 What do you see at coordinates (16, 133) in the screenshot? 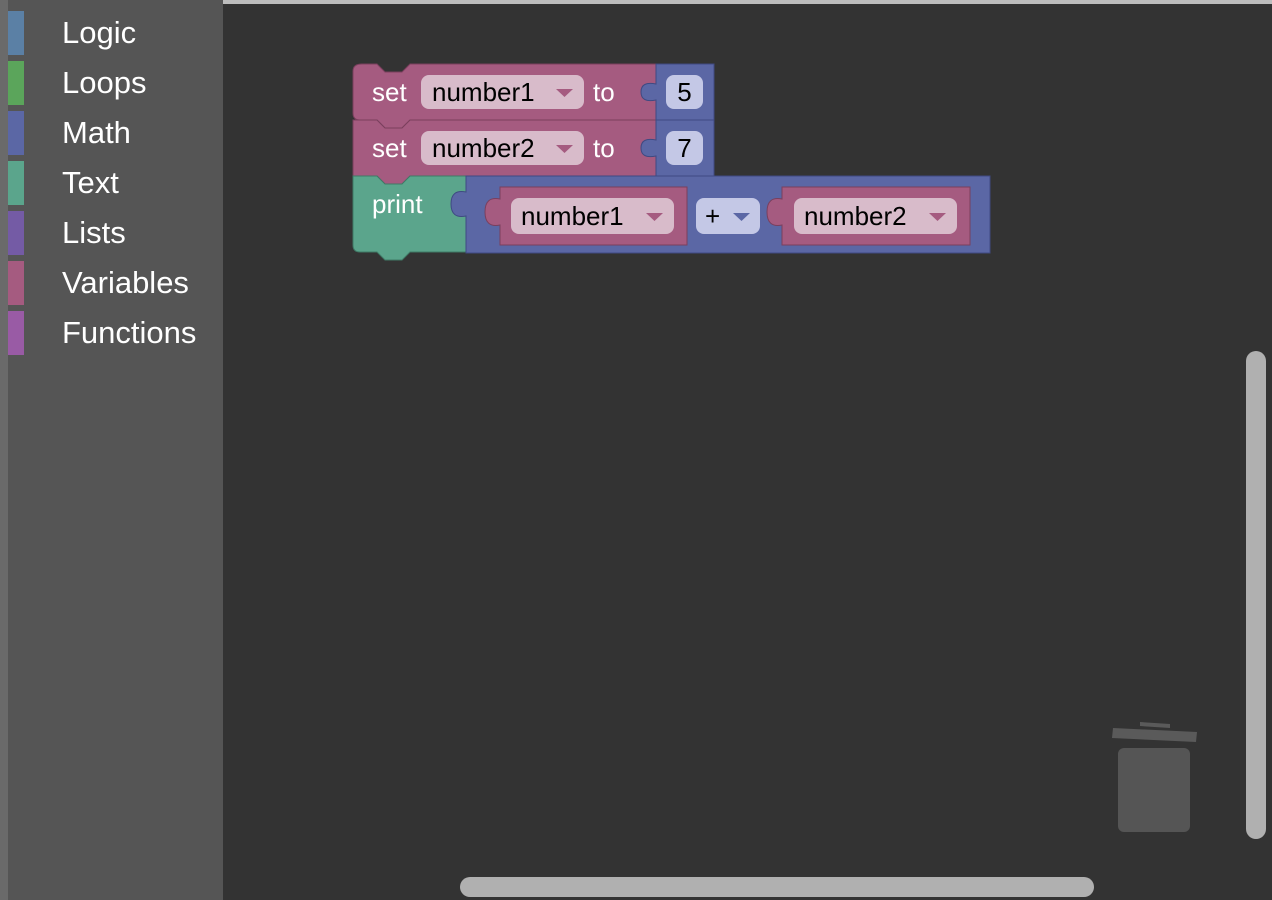
I see `category-math-swatch` at bounding box center [16, 133].